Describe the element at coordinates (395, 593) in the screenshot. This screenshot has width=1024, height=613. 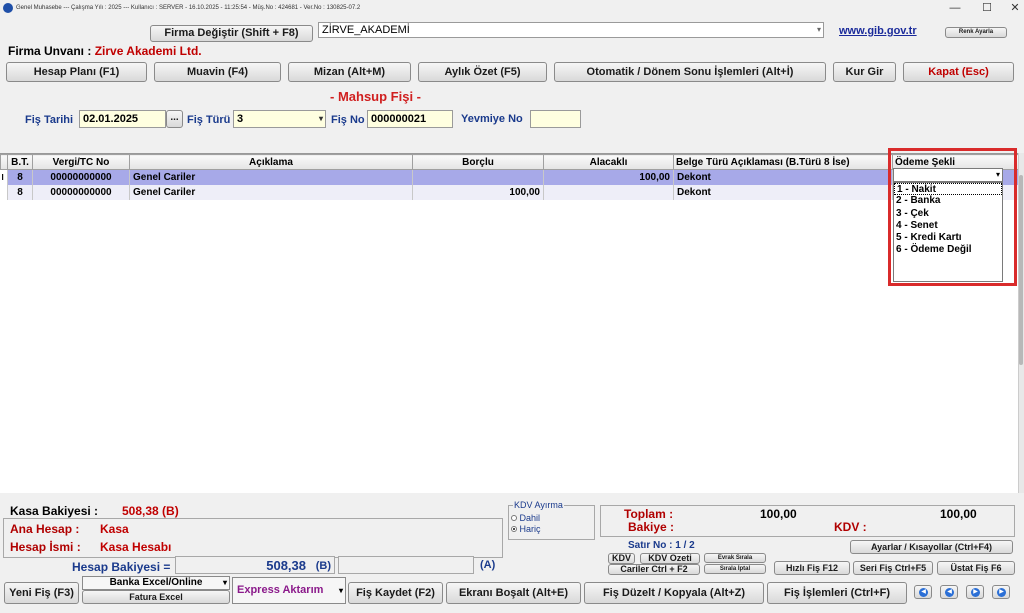
I see `fis-kaydet-button: Fiş Kaydet (F2)` at that location.